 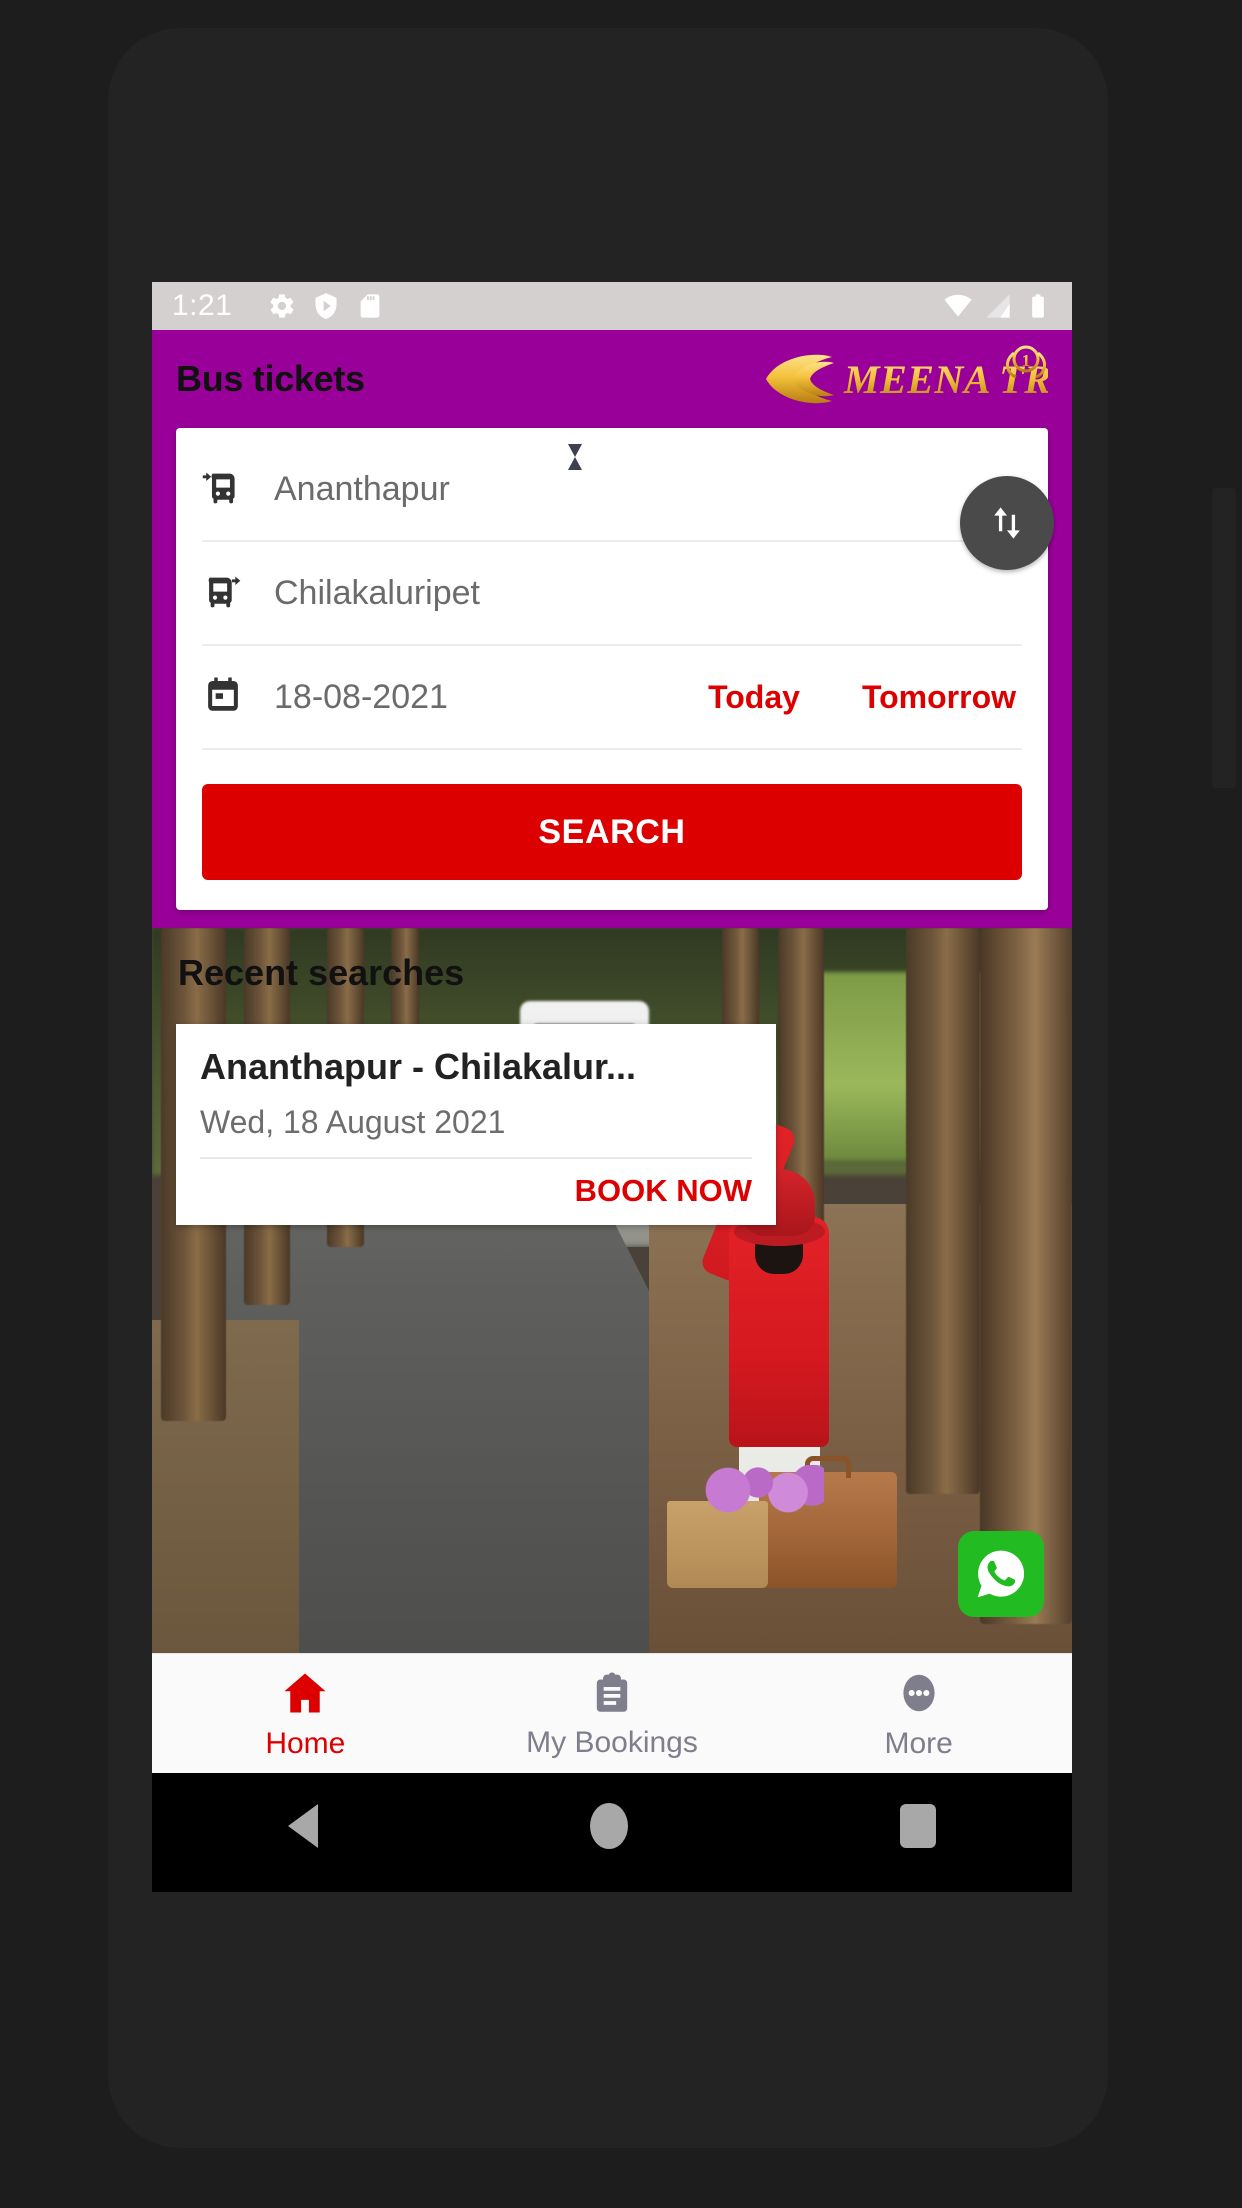 I want to click on flowers, so click(x=764, y=1490).